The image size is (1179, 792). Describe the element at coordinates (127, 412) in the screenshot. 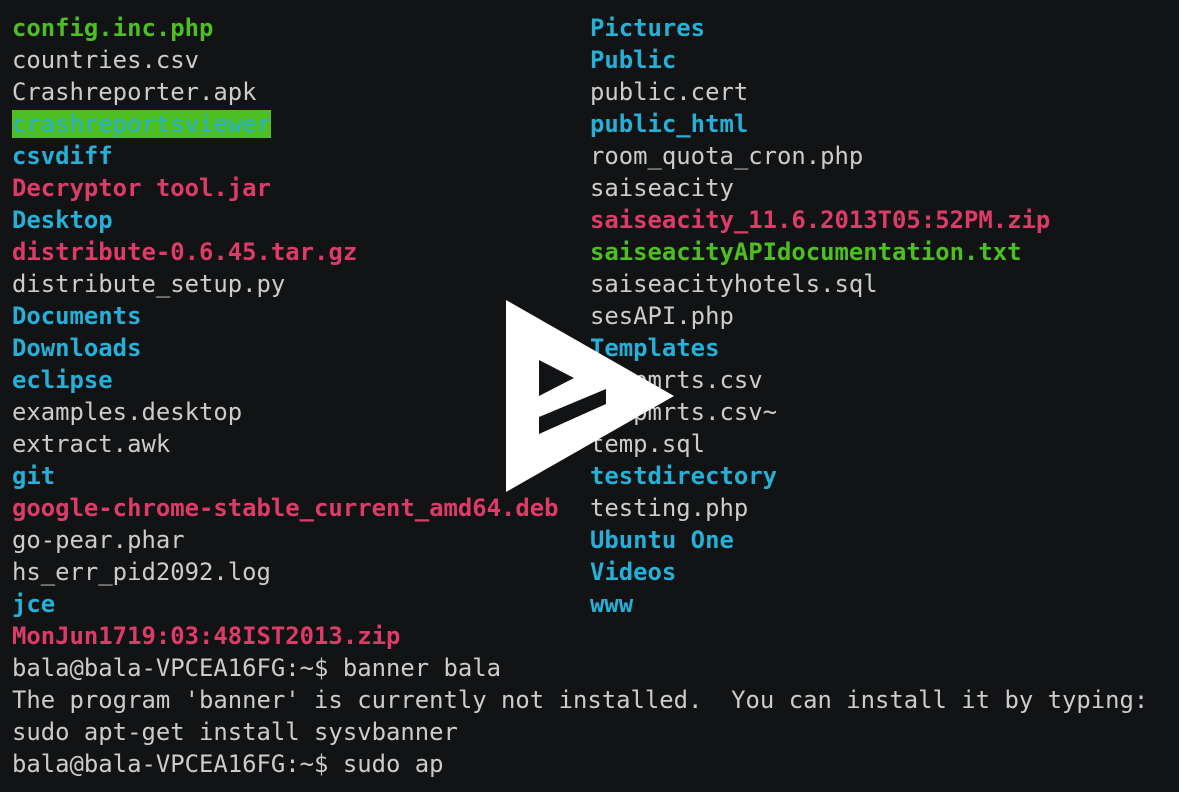

I see `file-name: examples.desktop` at that location.